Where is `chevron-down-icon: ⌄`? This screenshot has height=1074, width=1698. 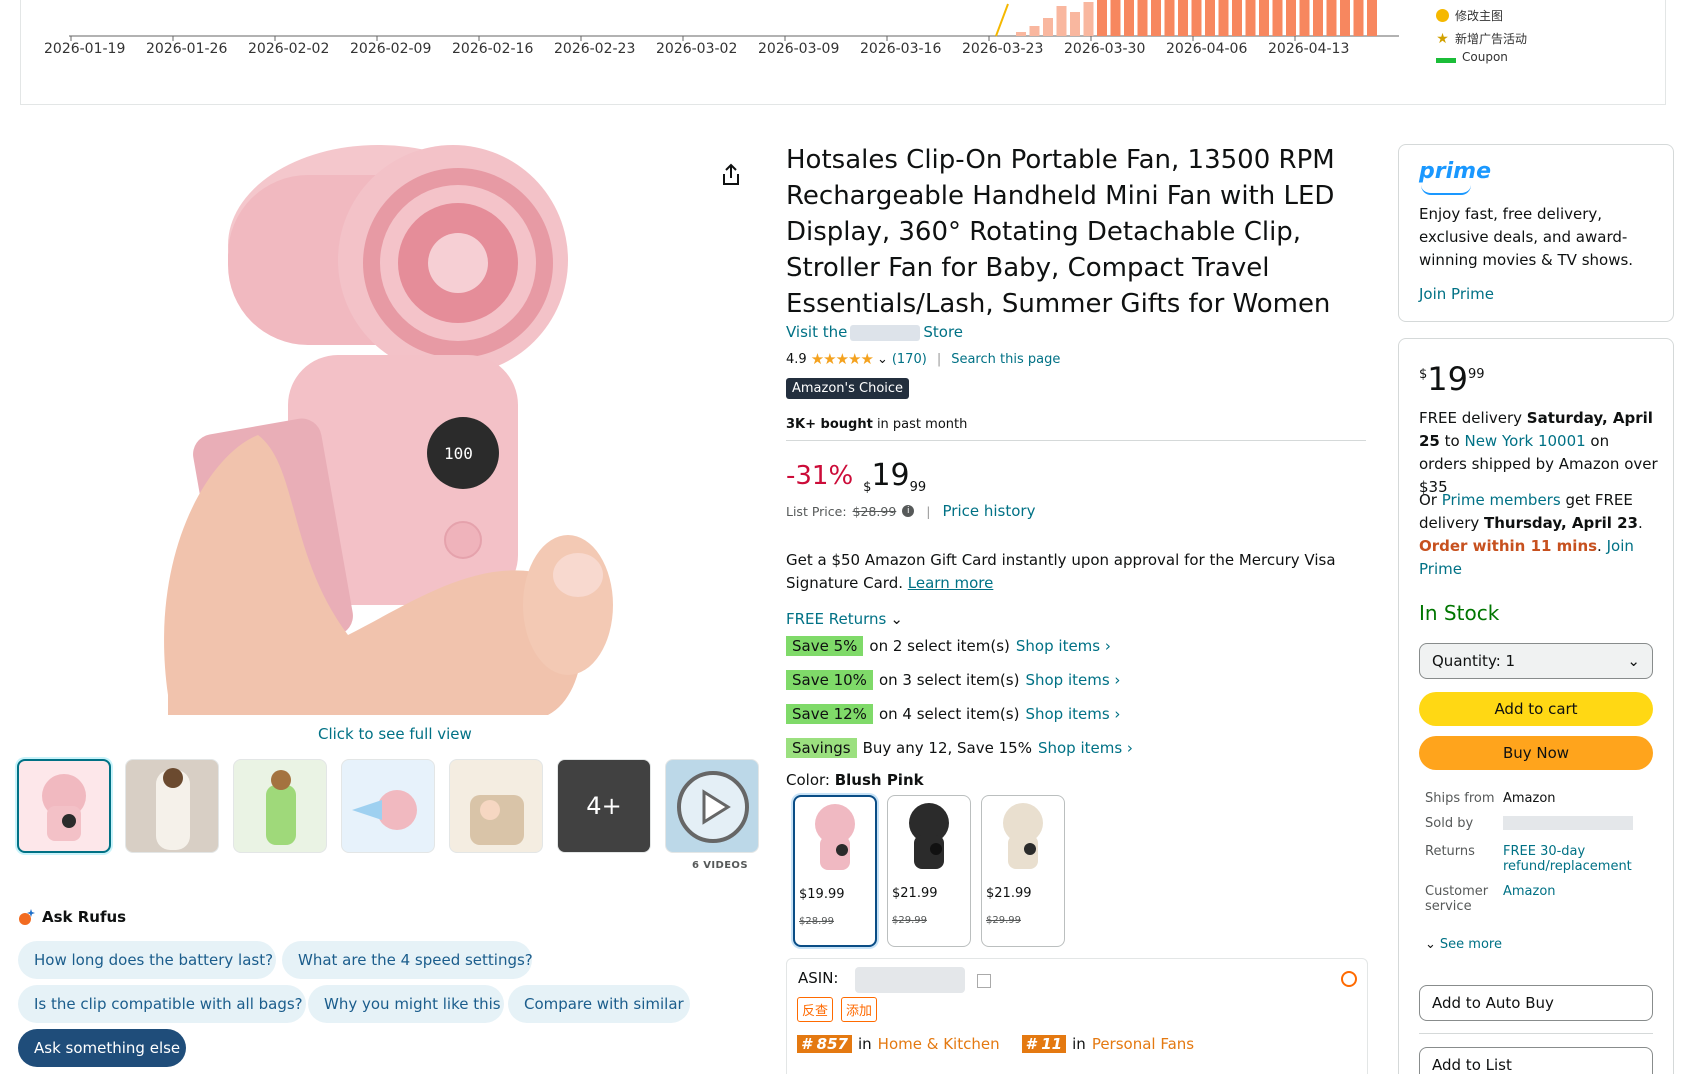
chevron-down-icon: ⌄ is located at coordinates (882, 359).